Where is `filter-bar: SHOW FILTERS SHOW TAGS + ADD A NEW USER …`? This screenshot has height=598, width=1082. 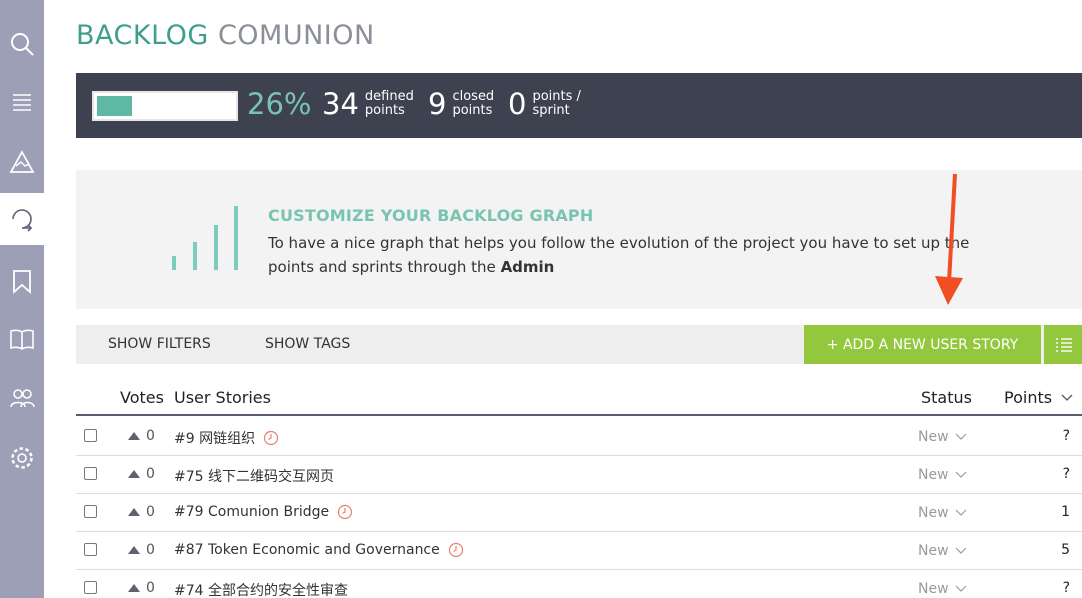 filter-bar: SHOW FILTERS SHOW TAGS + ADD A NEW USER … is located at coordinates (579, 344).